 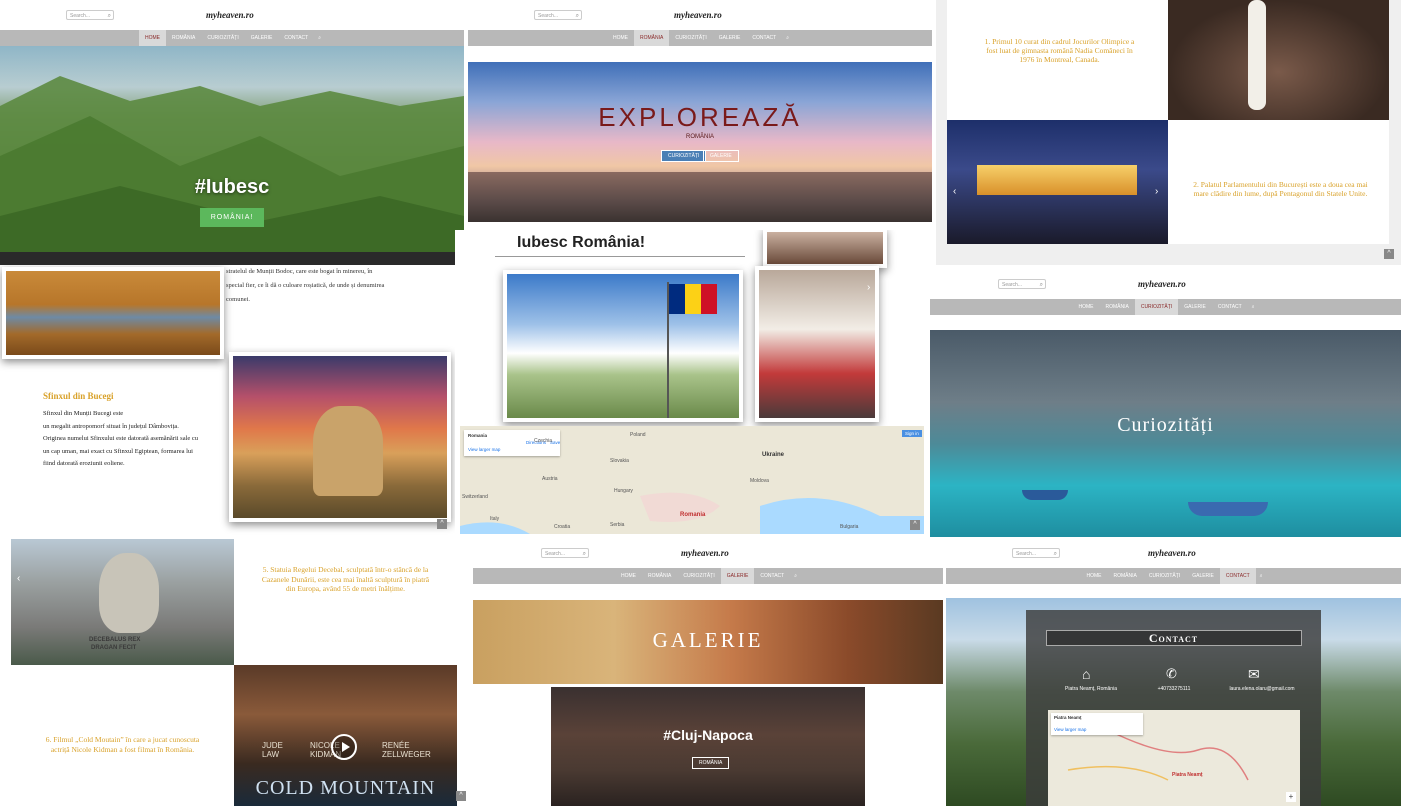 What do you see at coordinates (1254, 674) in the screenshot?
I see `email-icon: ✉` at bounding box center [1254, 674].